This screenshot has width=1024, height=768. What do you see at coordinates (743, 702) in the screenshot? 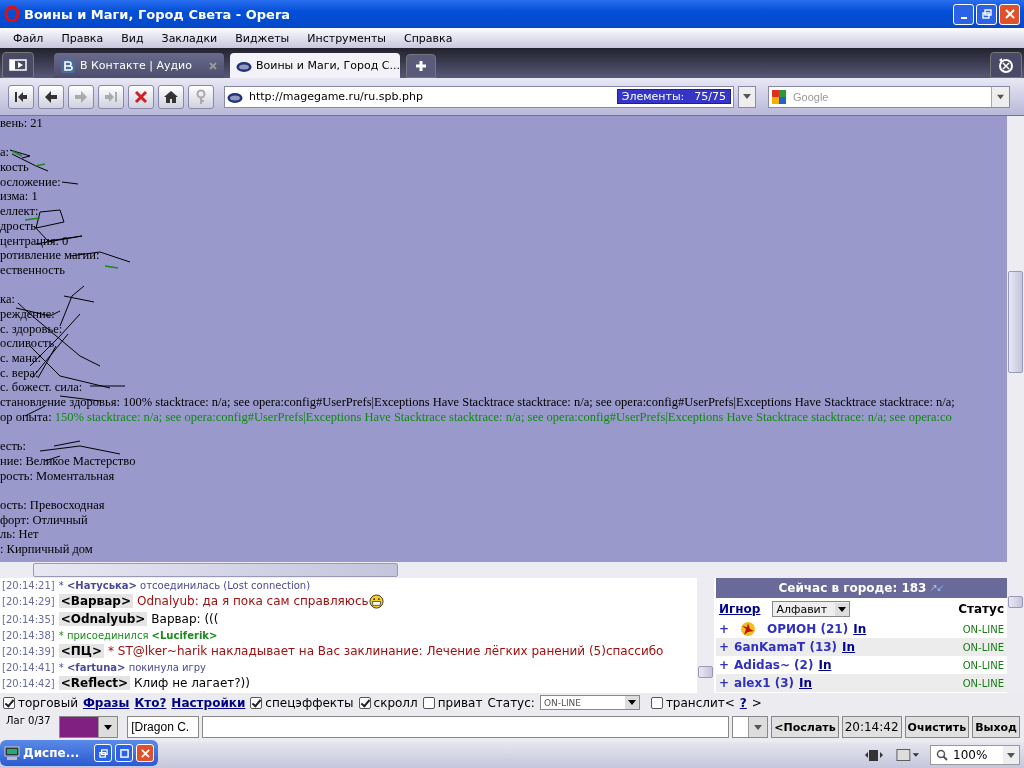
I see `help-link: ?` at bounding box center [743, 702].